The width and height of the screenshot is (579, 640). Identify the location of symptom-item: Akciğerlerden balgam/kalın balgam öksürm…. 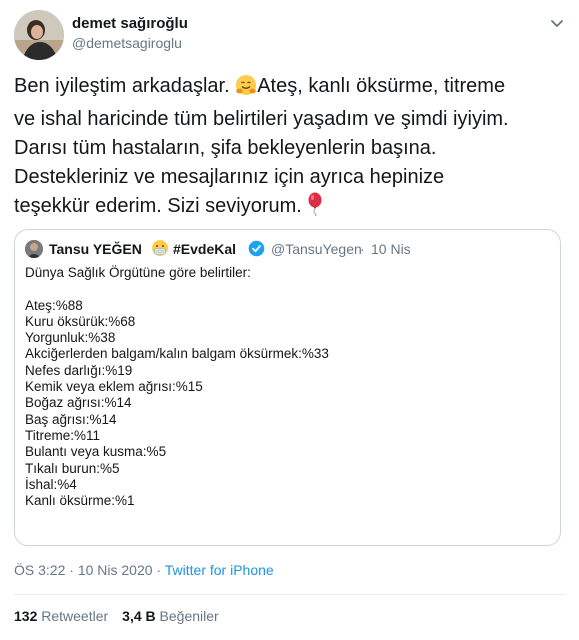
(177, 354).